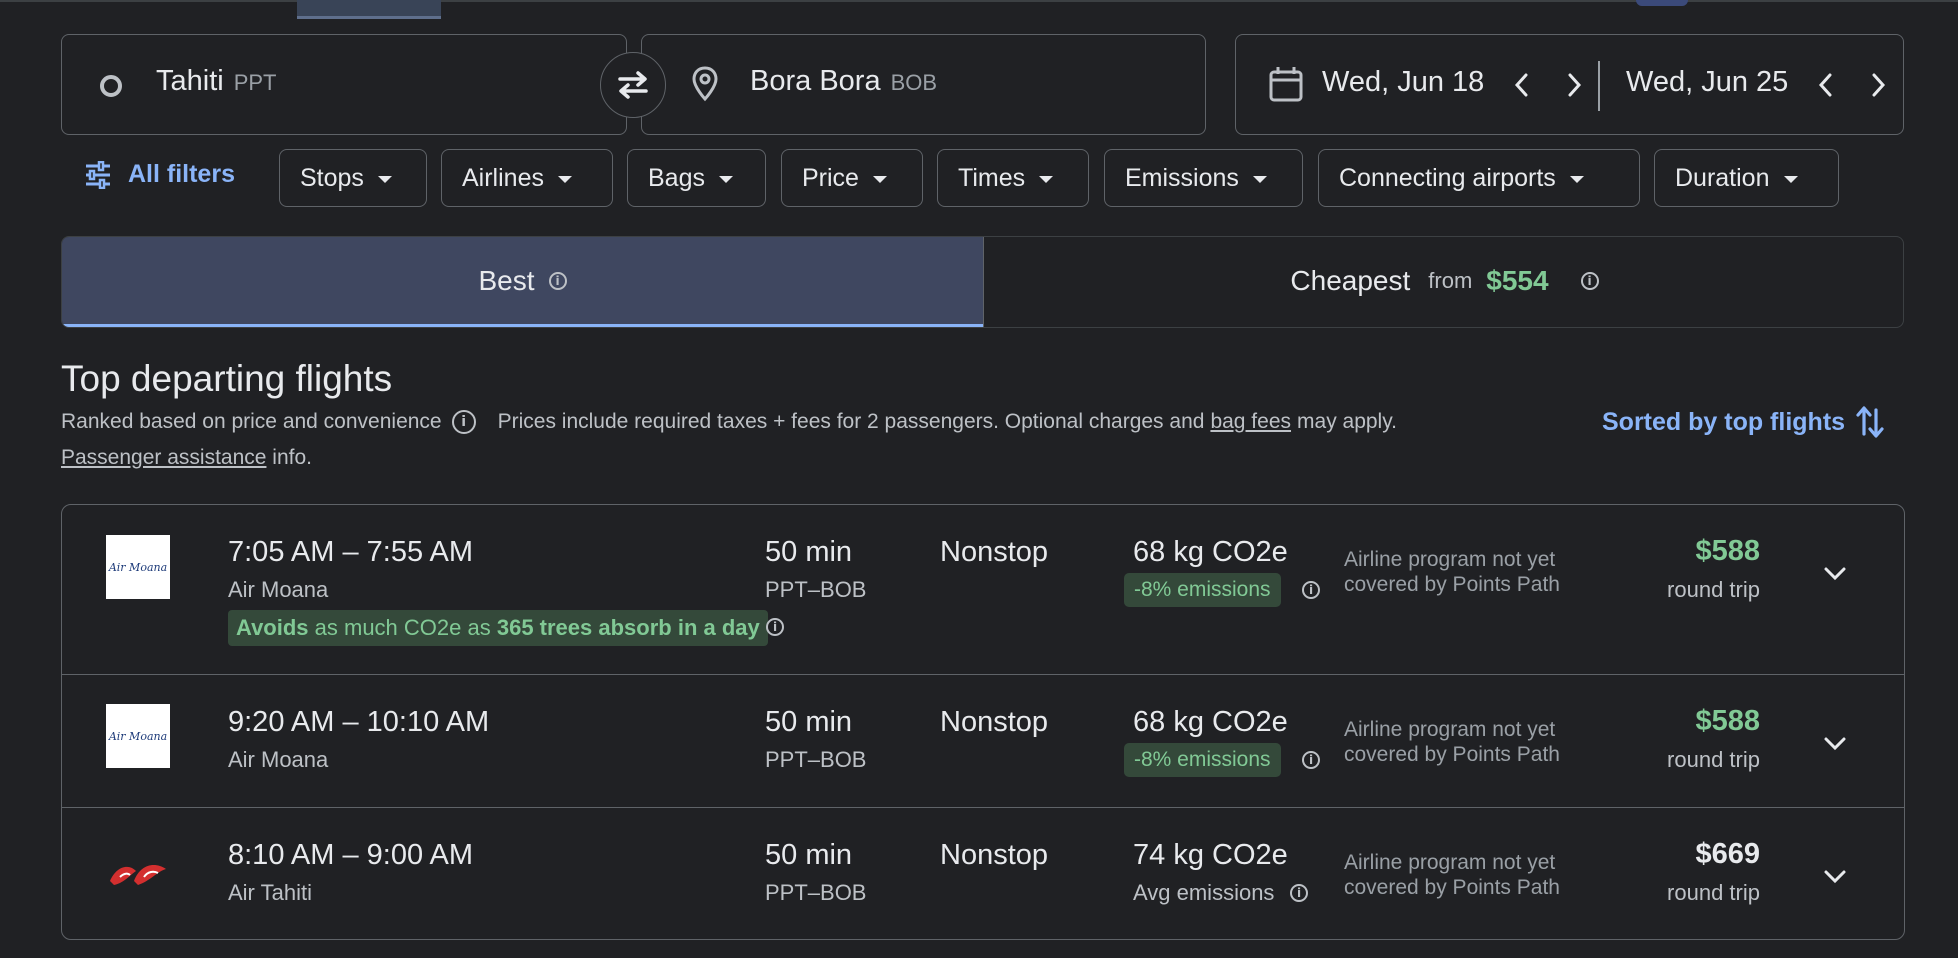  I want to click on tune-icon, so click(98, 174).